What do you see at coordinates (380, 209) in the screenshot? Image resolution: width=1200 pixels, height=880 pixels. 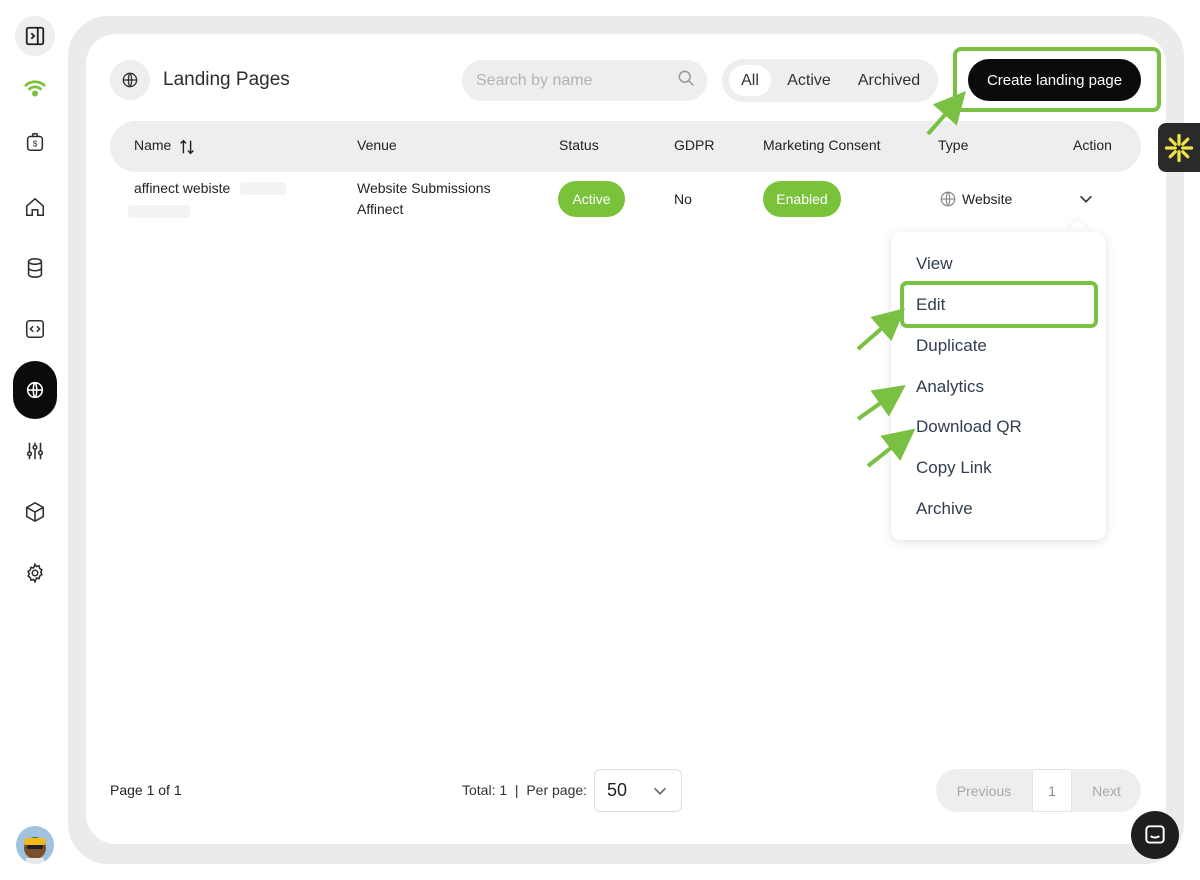 I see `row-venue-line2: Affinect` at bounding box center [380, 209].